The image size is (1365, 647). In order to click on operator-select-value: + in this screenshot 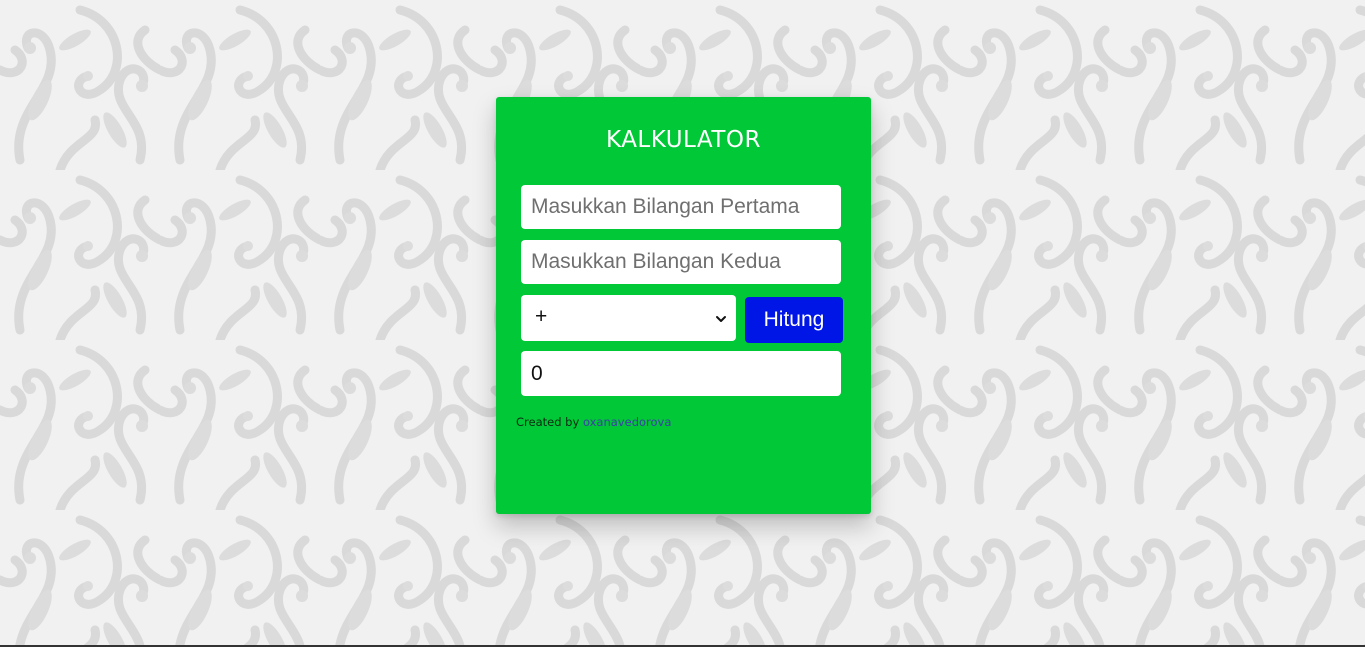, I will do `click(541, 316)`.